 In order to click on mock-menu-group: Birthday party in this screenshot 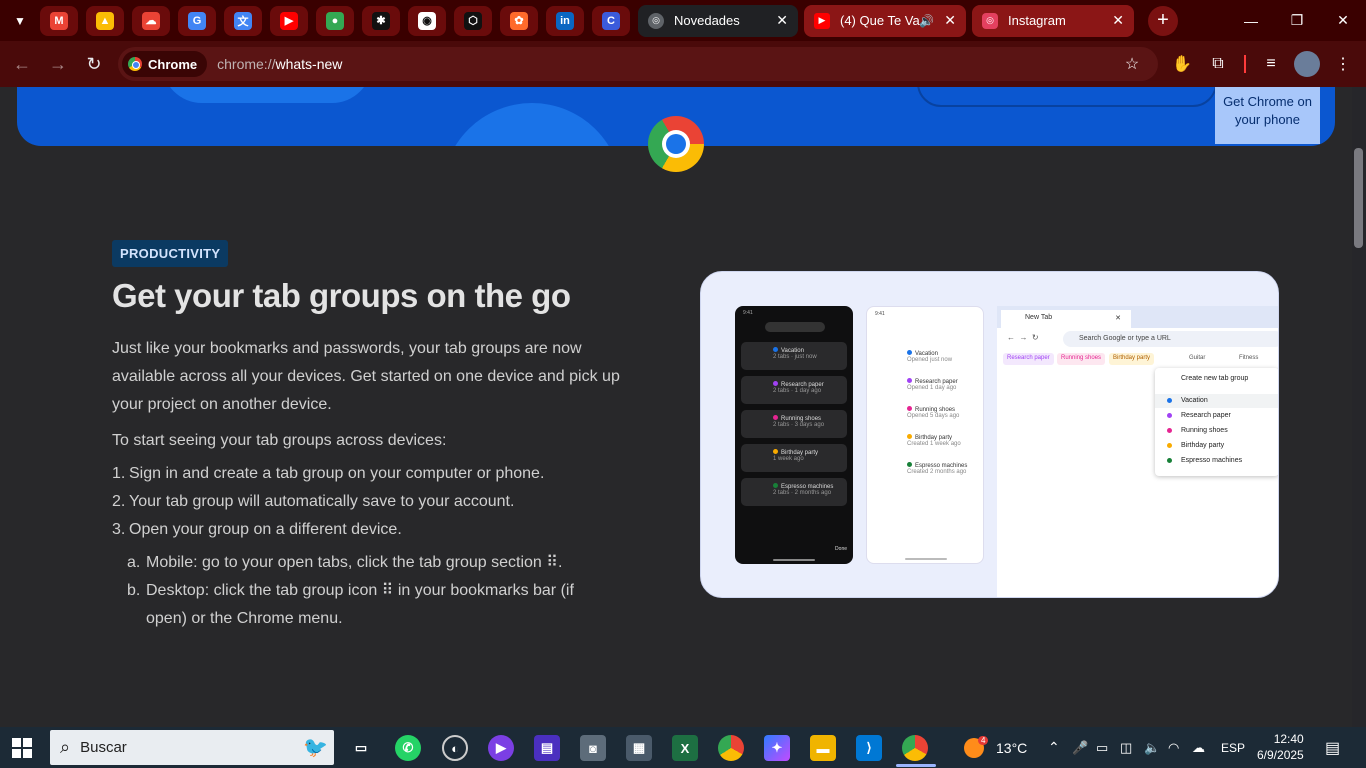, I will do `click(1216, 446)`.